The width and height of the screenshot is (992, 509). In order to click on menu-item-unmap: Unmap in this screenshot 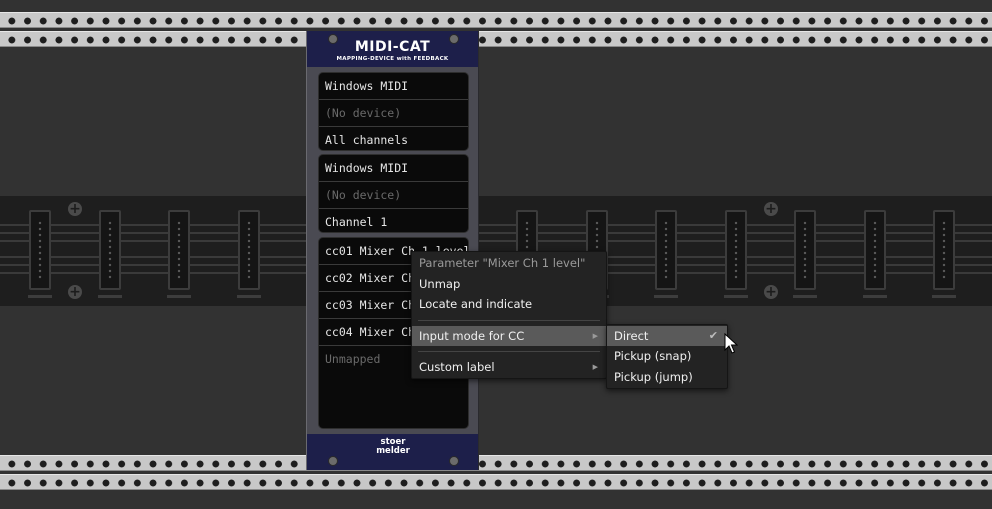, I will do `click(509, 284)`.